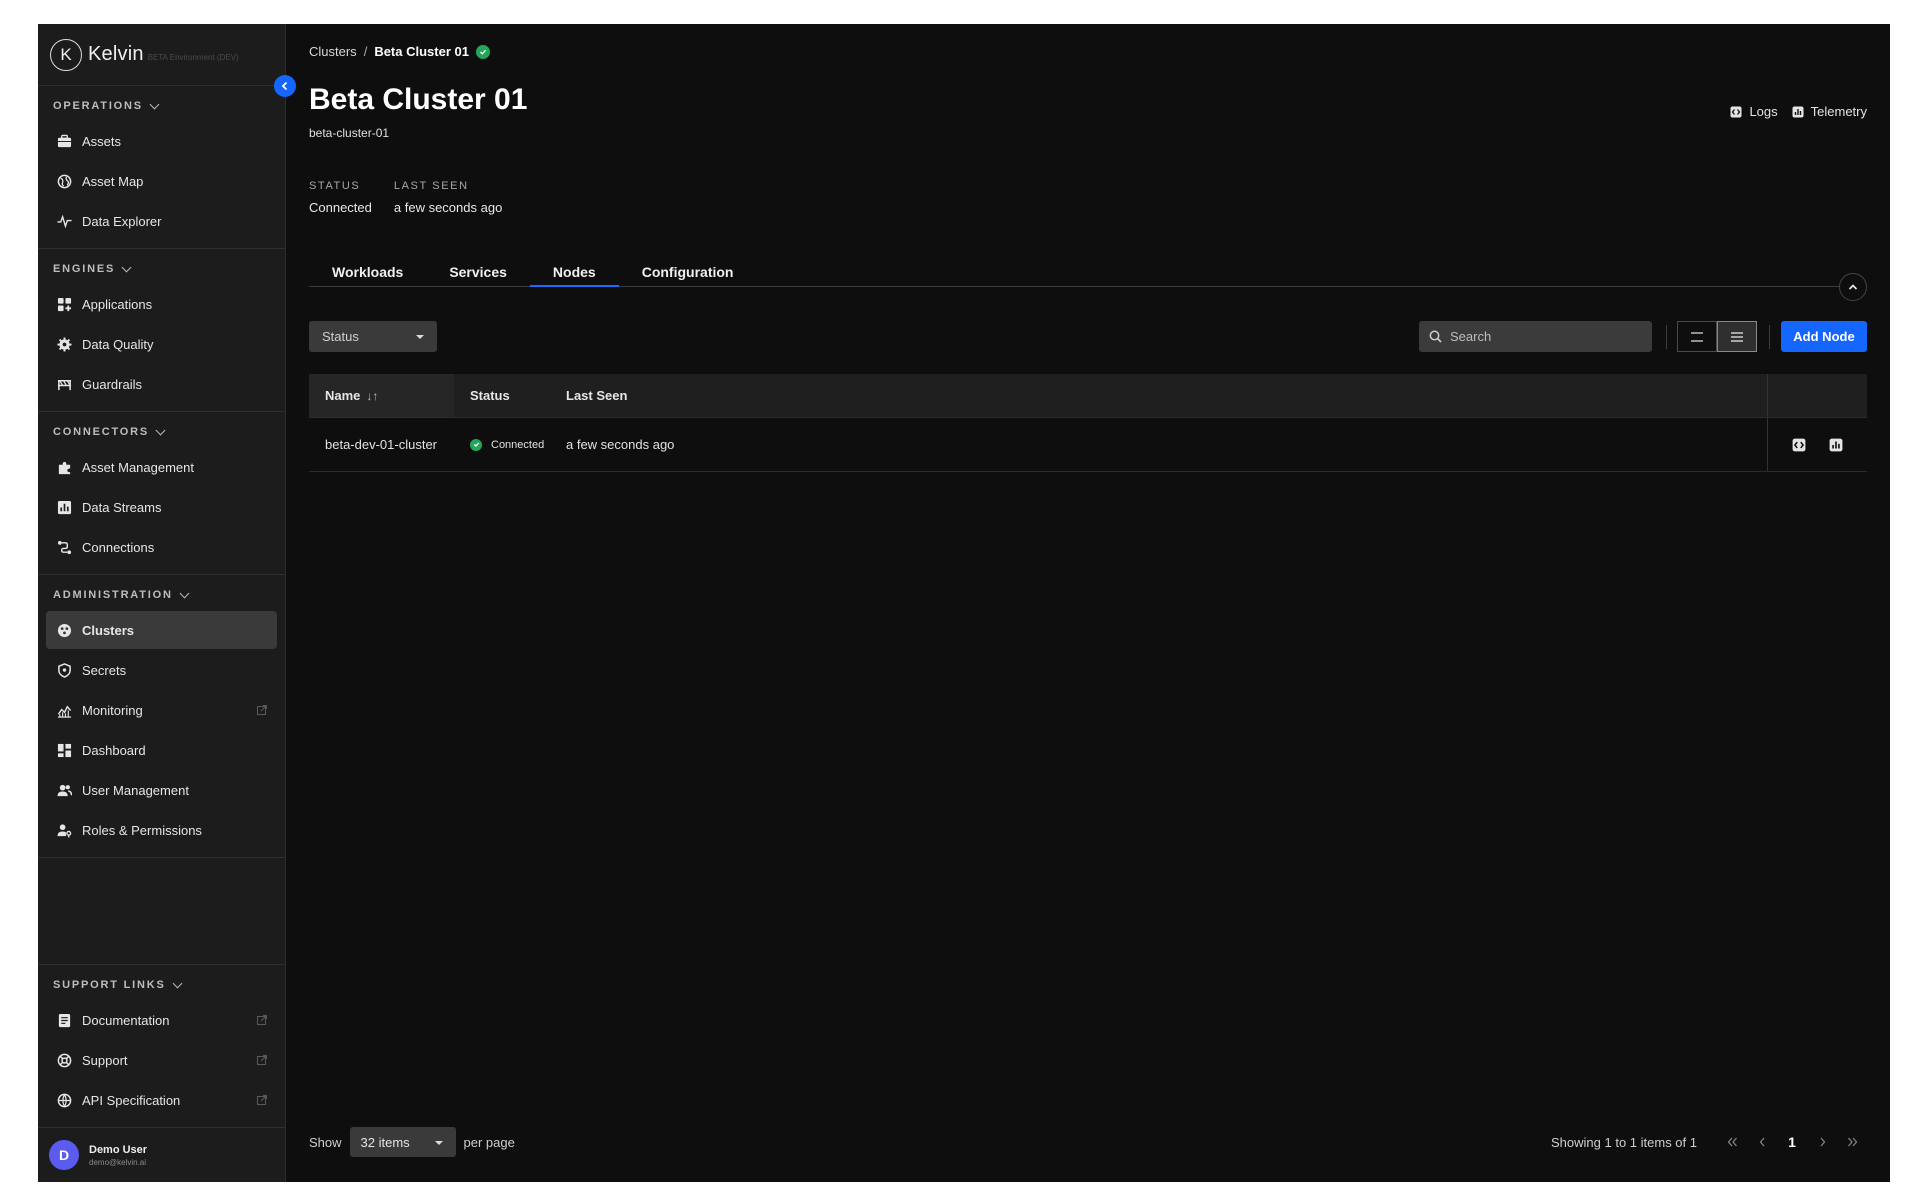 This screenshot has height=1200, width=1920. I want to click on tab-services: Services, so click(478, 274).